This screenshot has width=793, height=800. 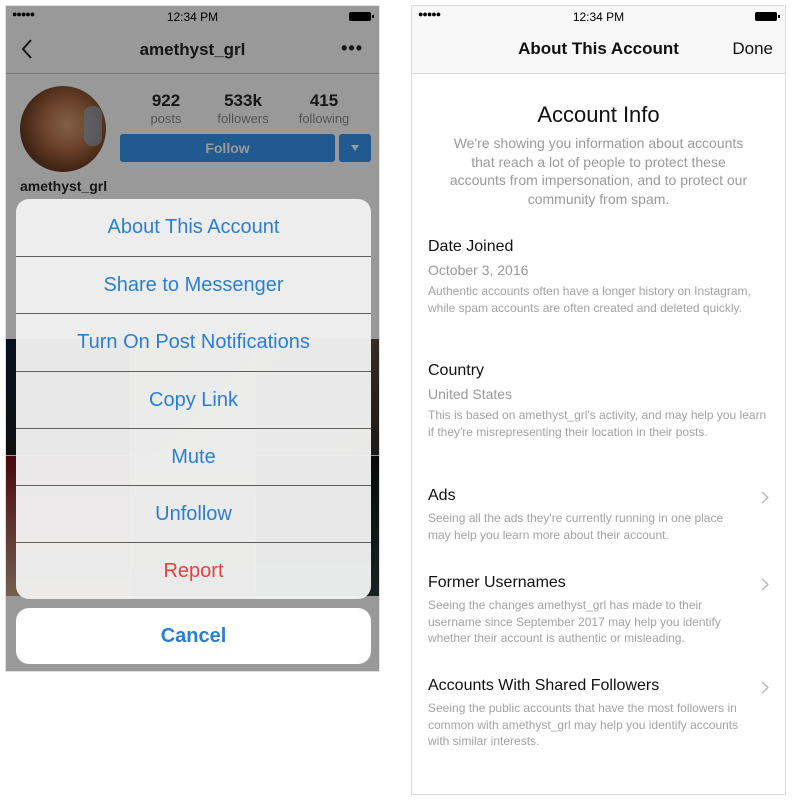 What do you see at coordinates (598, 48) in the screenshot?
I see `about-nav-title: About This Account` at bounding box center [598, 48].